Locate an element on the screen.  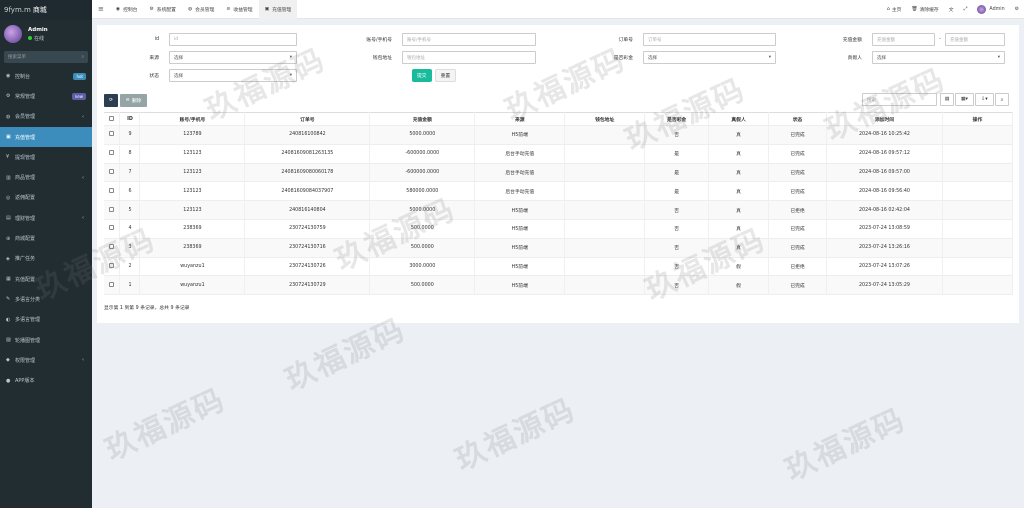
table-cell: 230724130716 is located at coordinates (307, 248).